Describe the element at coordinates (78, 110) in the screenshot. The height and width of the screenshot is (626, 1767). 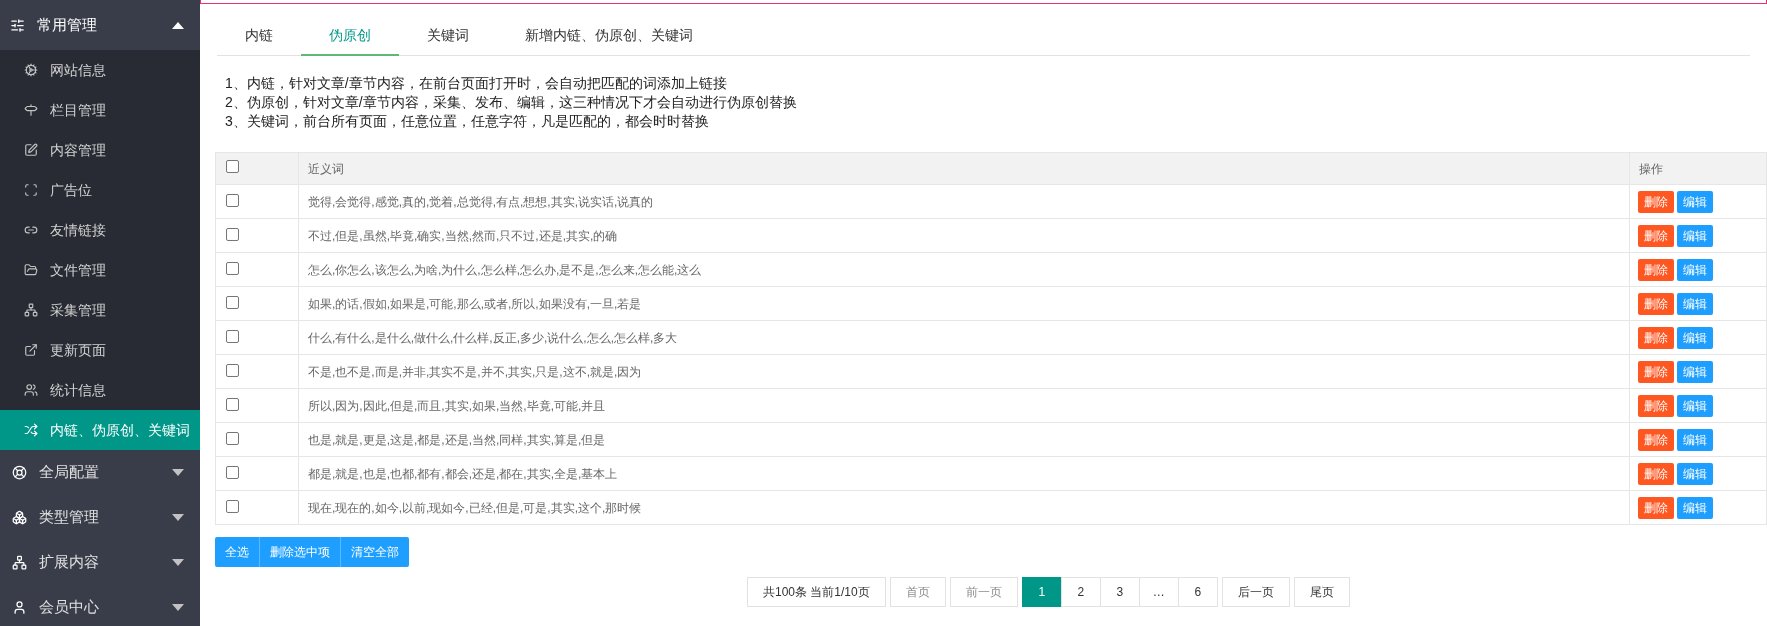
I see `menu-item-label: 栏目管理` at that location.